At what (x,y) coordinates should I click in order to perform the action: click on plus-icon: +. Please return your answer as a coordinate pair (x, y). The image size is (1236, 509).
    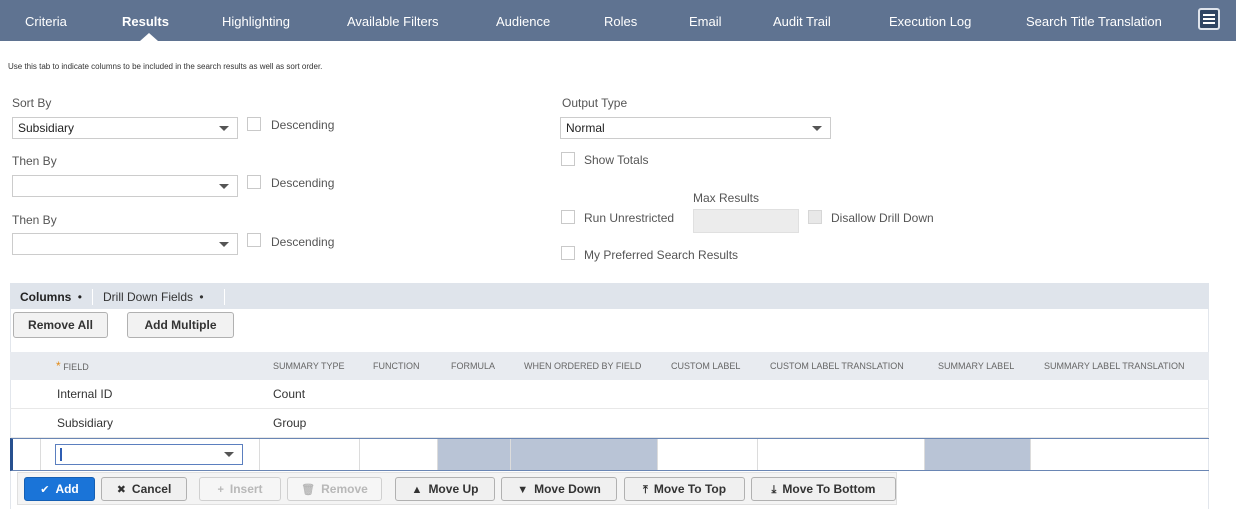
    Looking at the image, I should click on (220, 490).